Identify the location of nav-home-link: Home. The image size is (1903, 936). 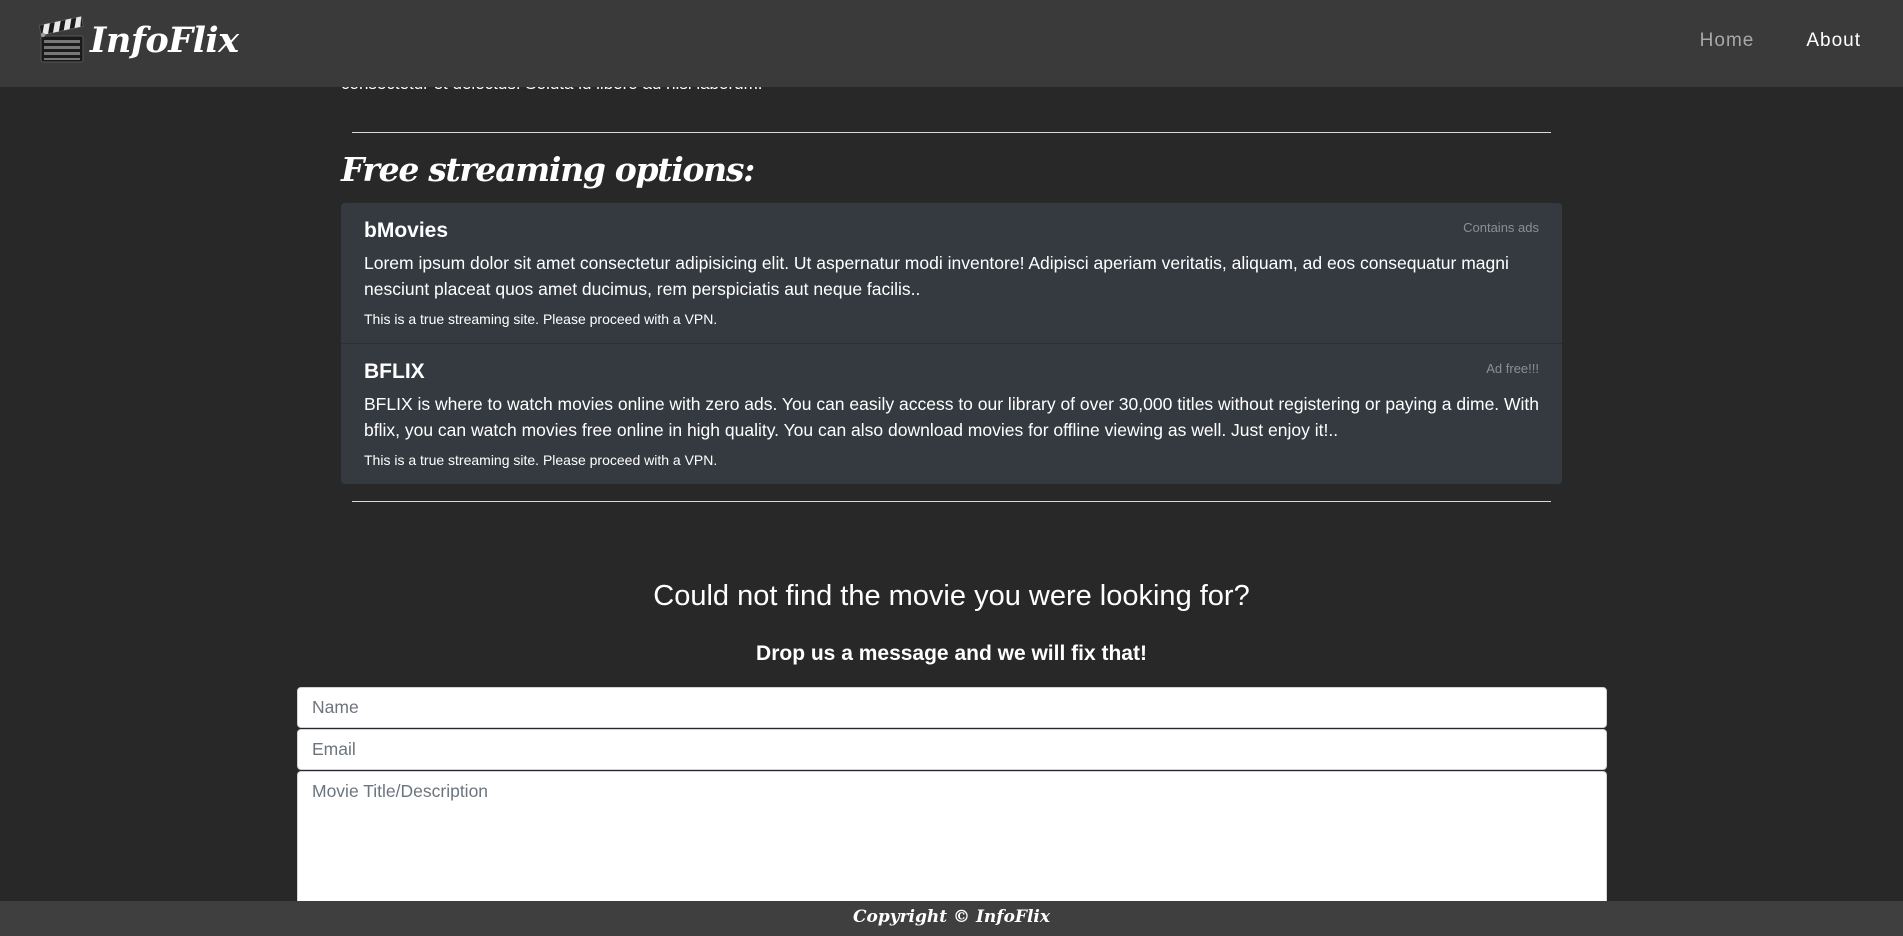
(1727, 41).